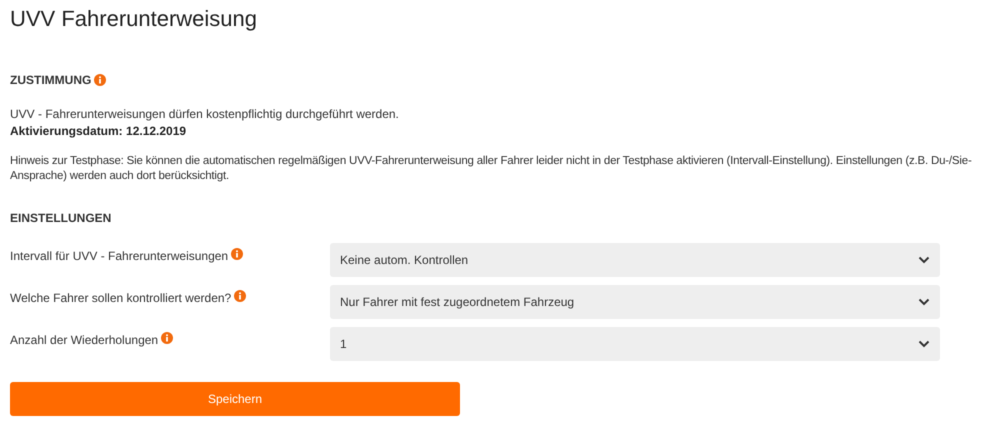 The image size is (995, 428). Describe the element at coordinates (51, 80) in the screenshot. I see `section-heading: ZUSTIMMUNG` at that location.